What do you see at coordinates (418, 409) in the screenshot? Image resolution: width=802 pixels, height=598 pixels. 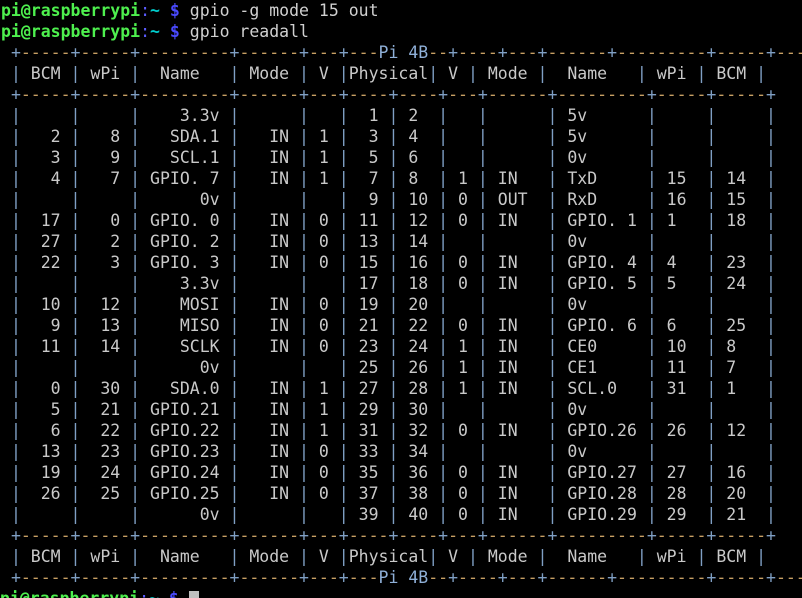 I see `cell-physical-right: 30` at bounding box center [418, 409].